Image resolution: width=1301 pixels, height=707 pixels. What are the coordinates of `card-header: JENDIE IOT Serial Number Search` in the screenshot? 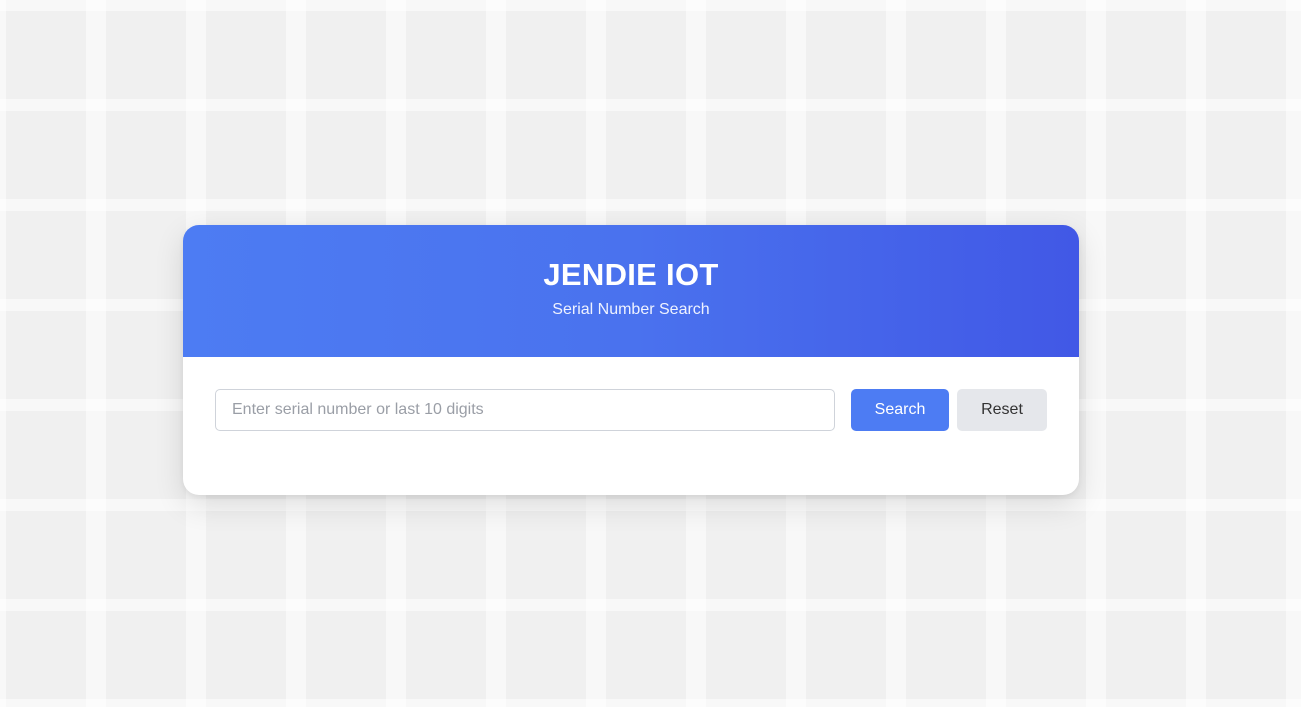 It's located at (631, 291).